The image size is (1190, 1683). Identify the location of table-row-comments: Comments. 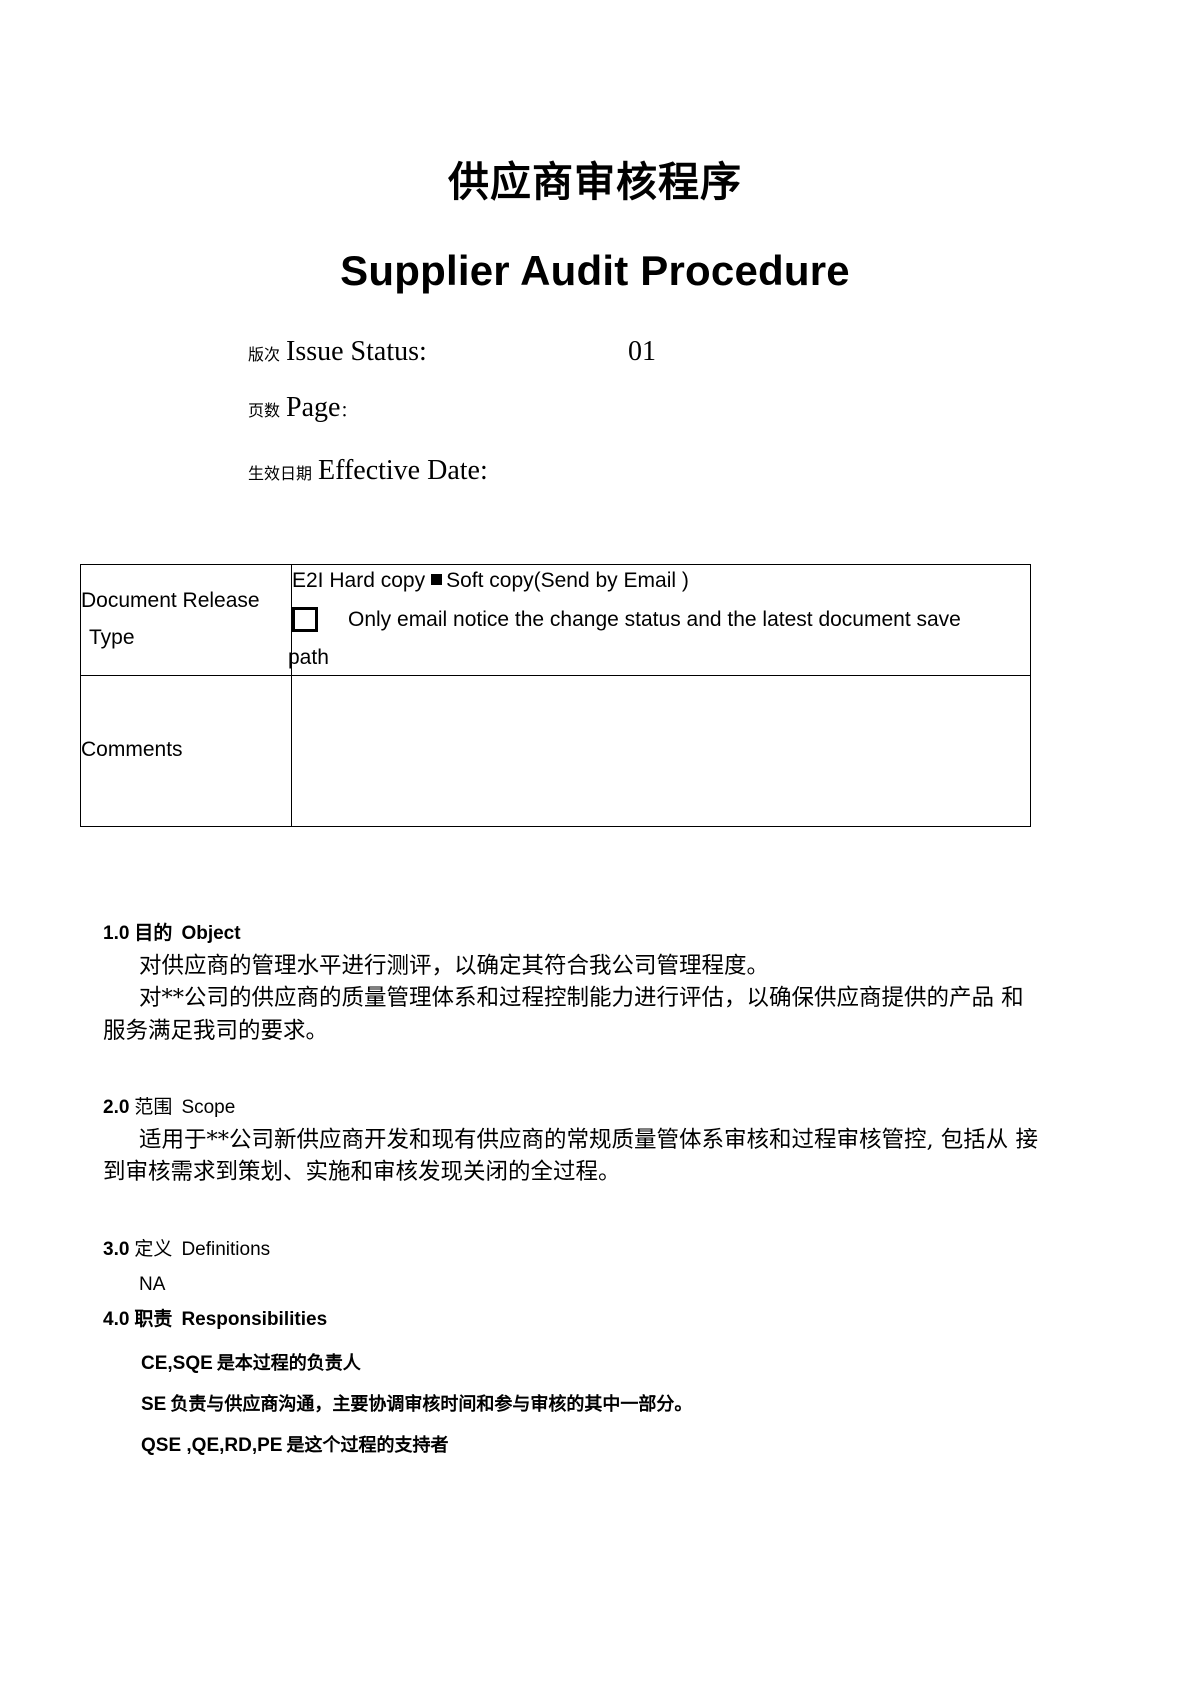
(555, 750).